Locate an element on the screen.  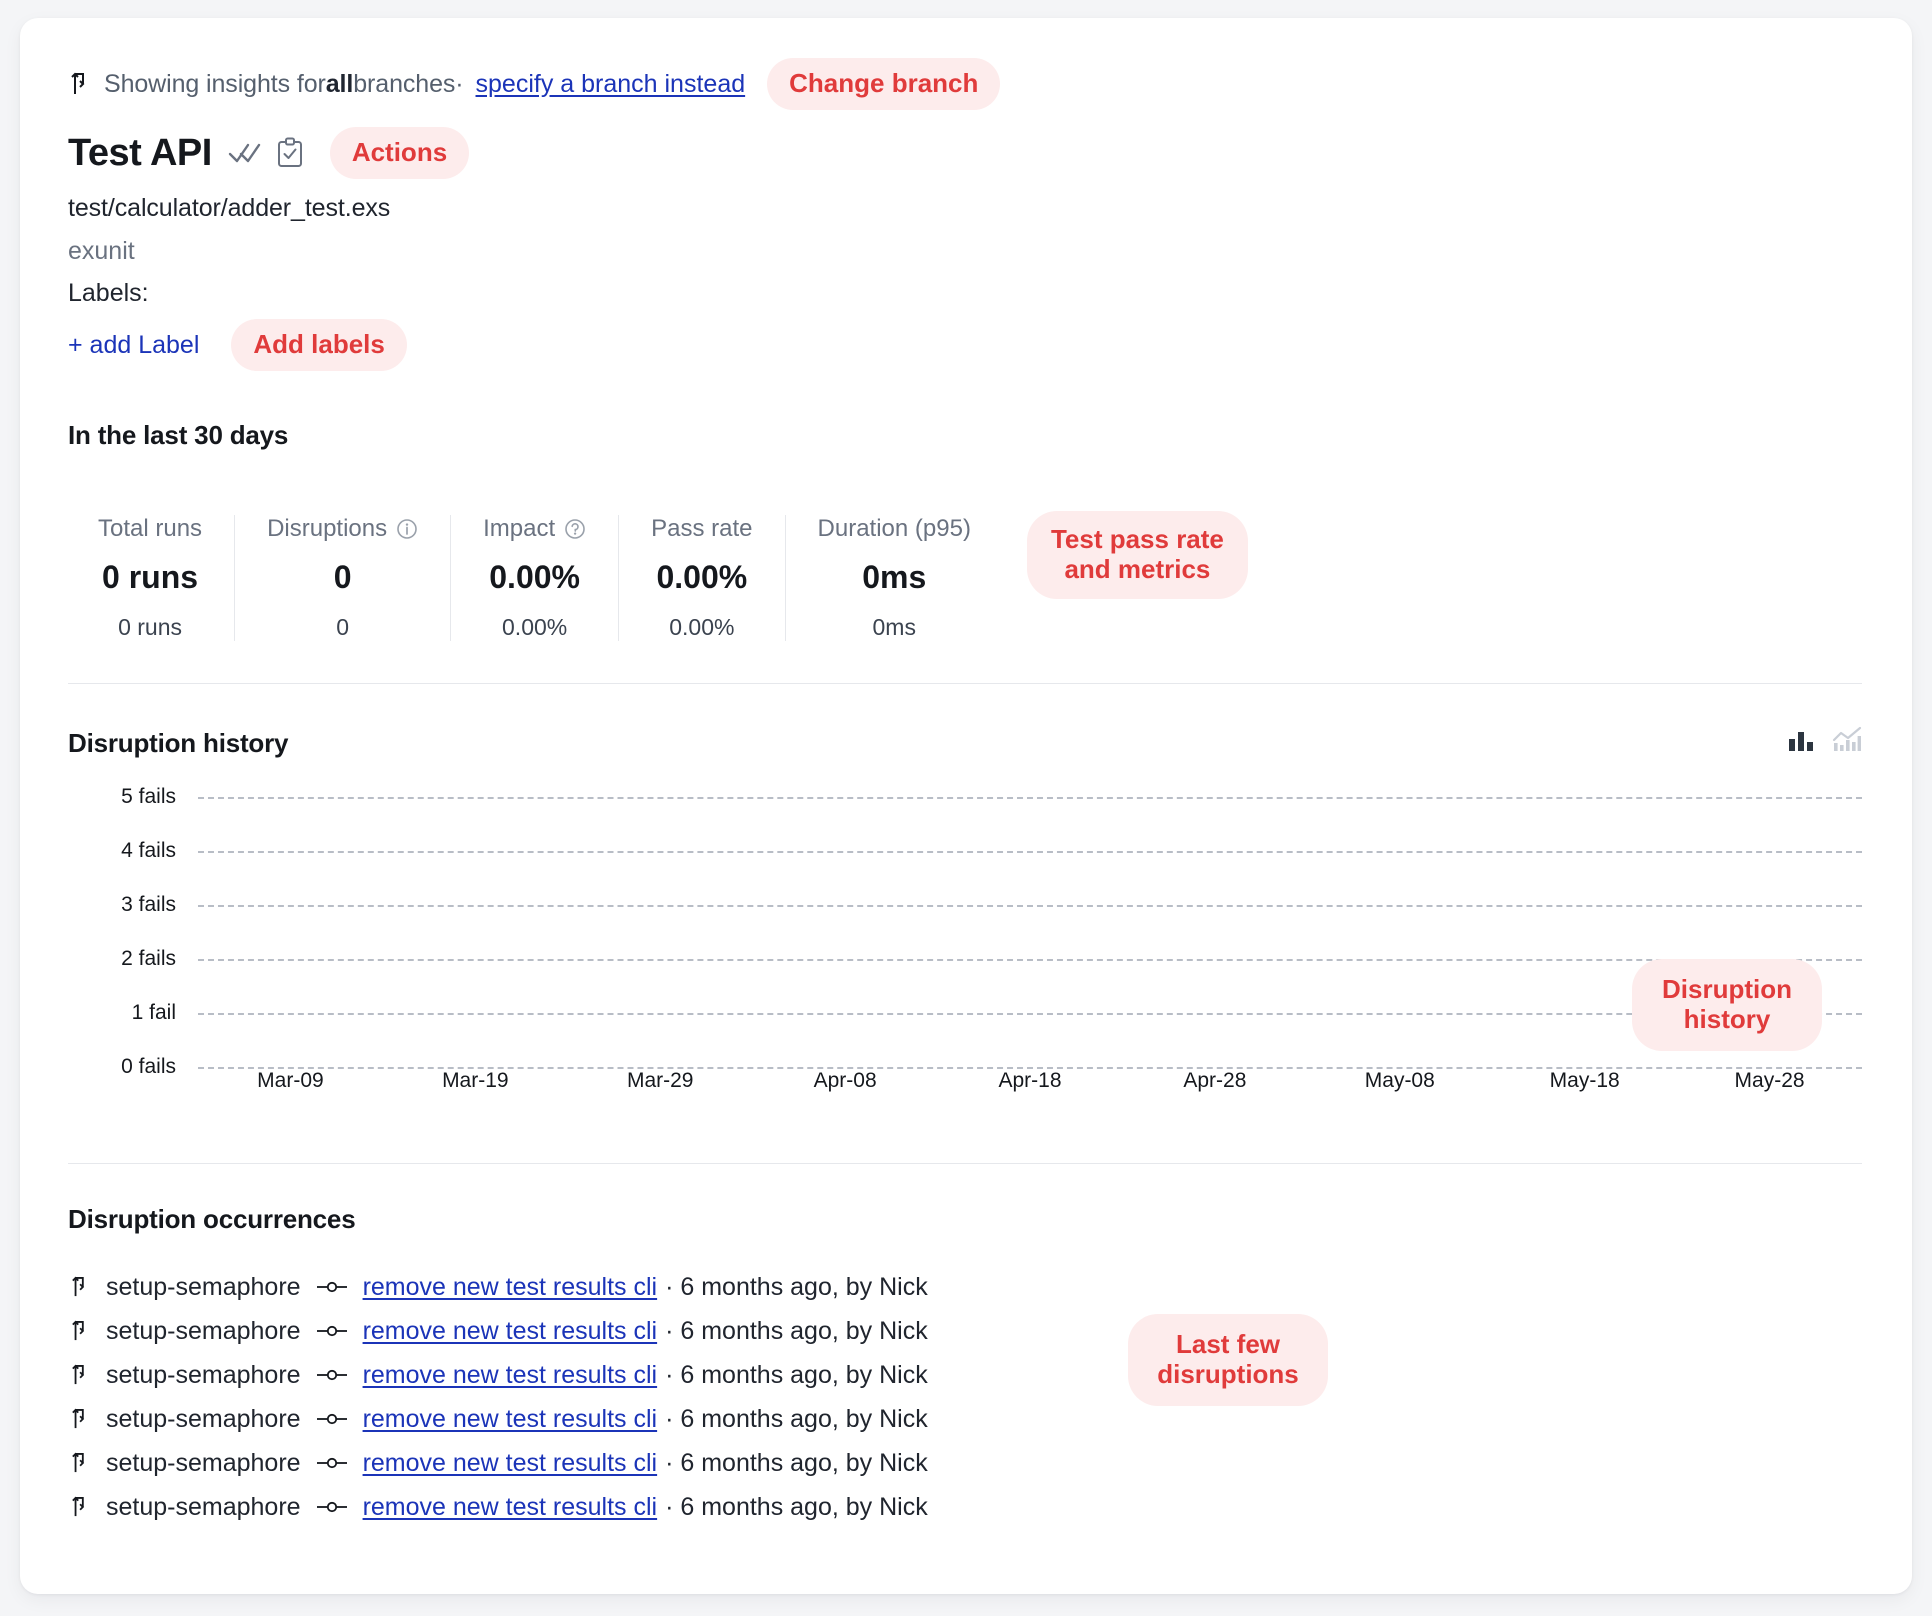
x-tick-label: Apr-28 is located at coordinates (1215, 1080).